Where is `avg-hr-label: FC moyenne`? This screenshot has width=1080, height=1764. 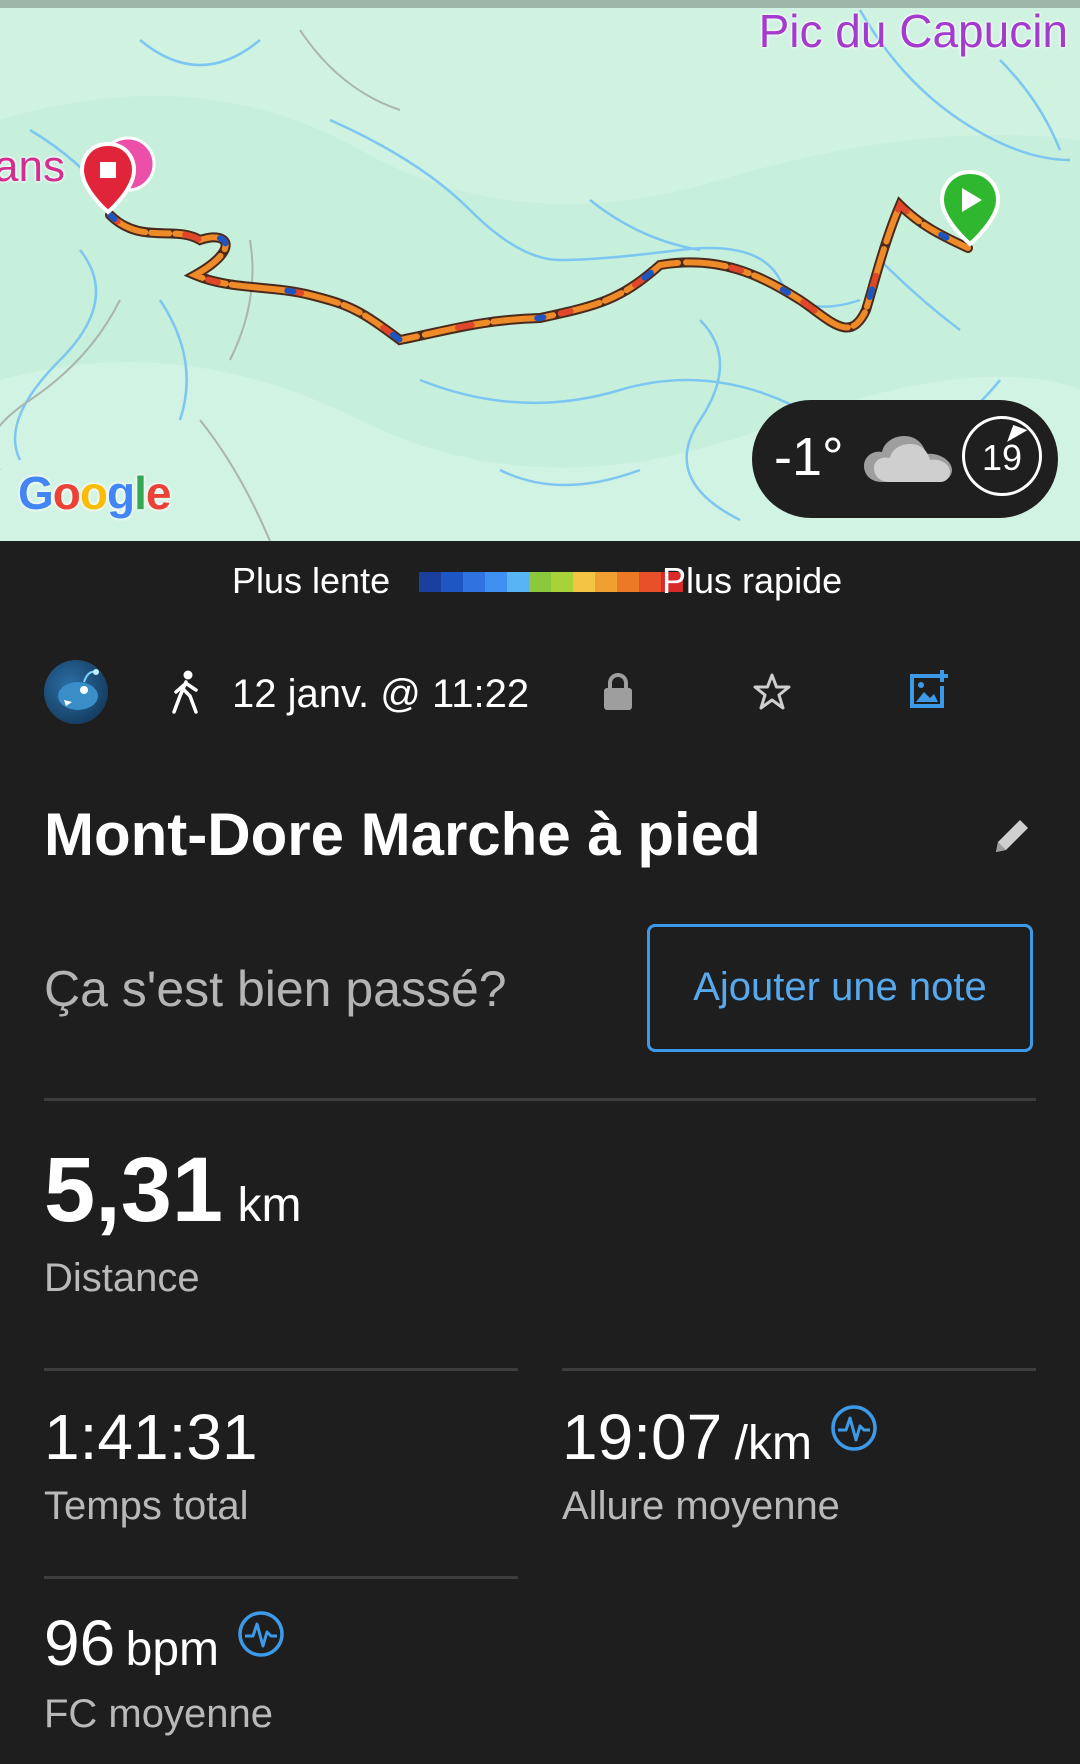 avg-hr-label: FC moyenne is located at coordinates (158, 1714).